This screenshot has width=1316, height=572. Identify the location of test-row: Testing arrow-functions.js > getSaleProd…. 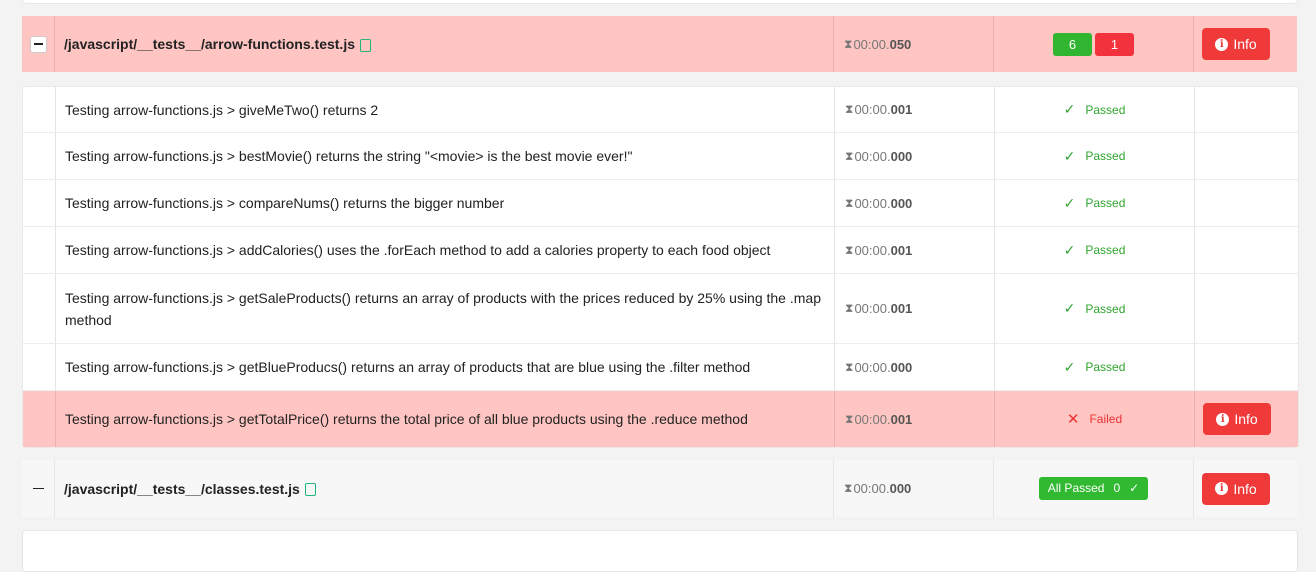
(660, 309).